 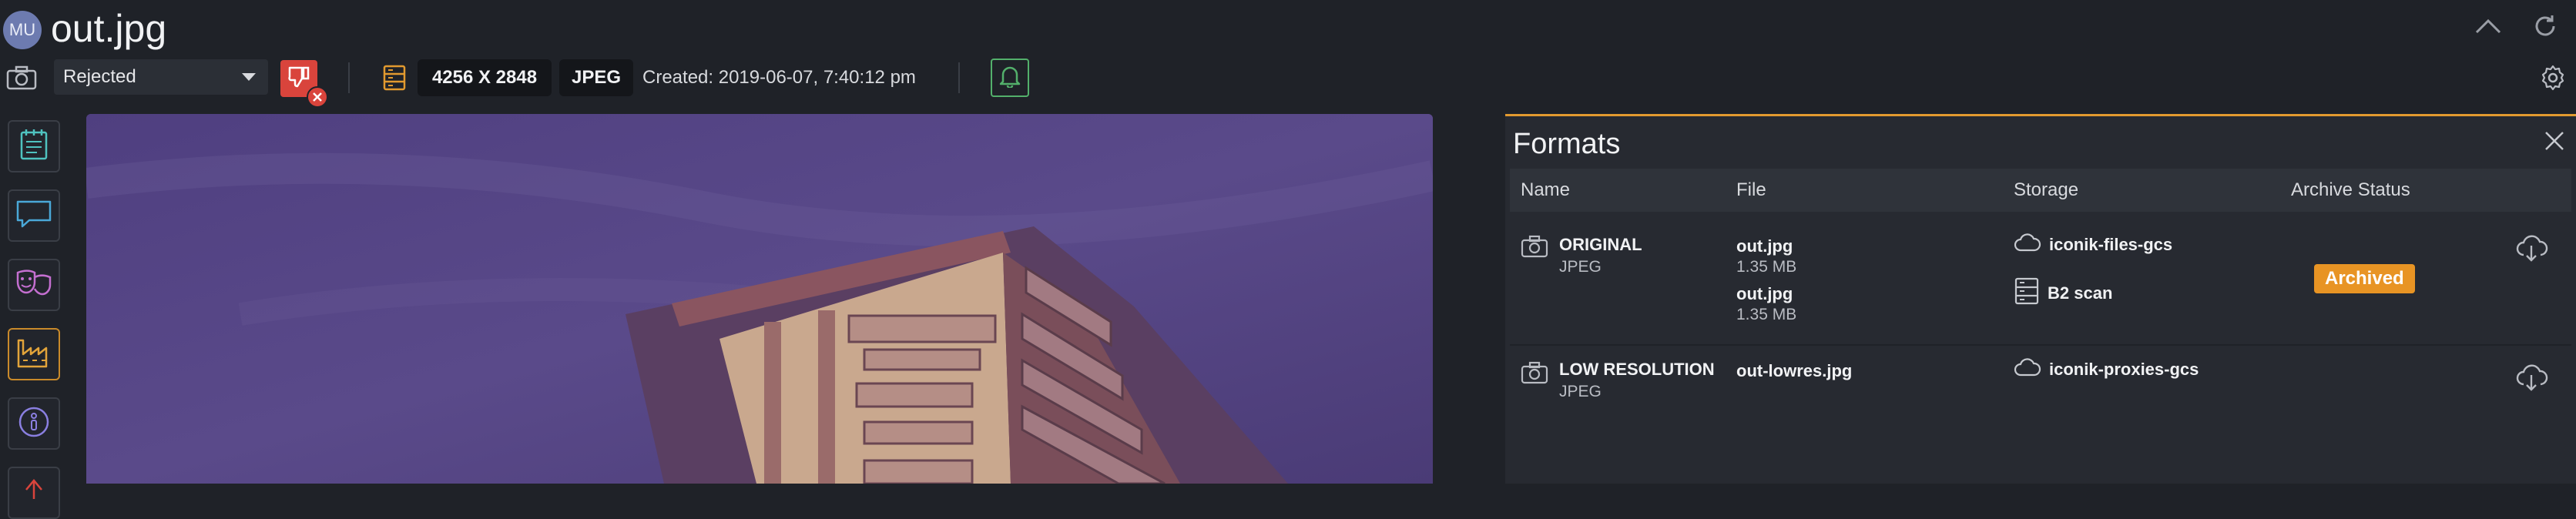 I want to click on storage-label: iconik-proxies-gcs, so click(x=2124, y=370).